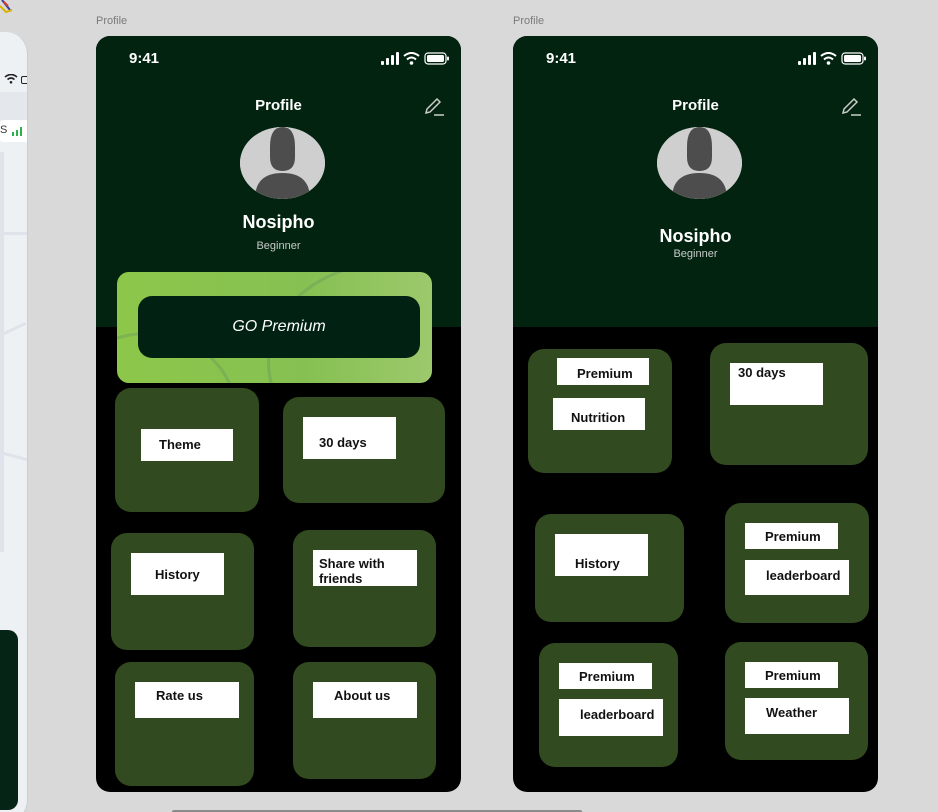  What do you see at coordinates (365, 700) in the screenshot?
I see `tile-label: About us` at bounding box center [365, 700].